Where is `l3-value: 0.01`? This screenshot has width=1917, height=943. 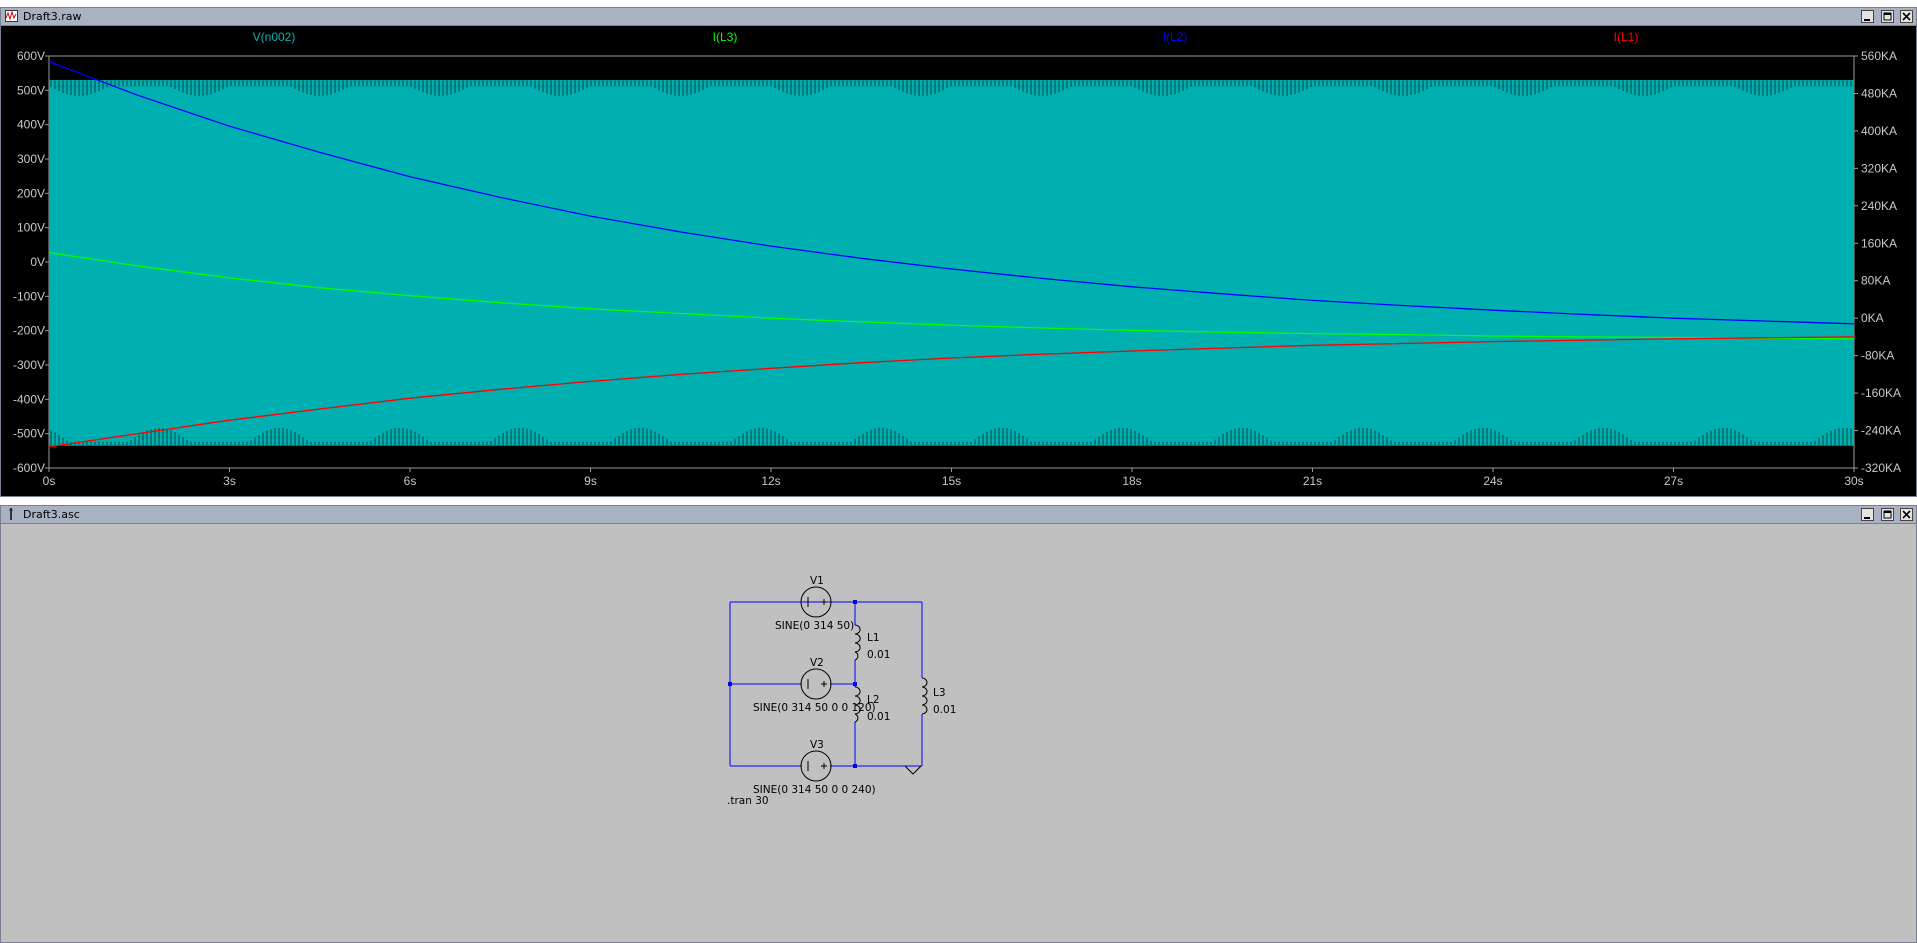 l3-value: 0.01 is located at coordinates (944, 710).